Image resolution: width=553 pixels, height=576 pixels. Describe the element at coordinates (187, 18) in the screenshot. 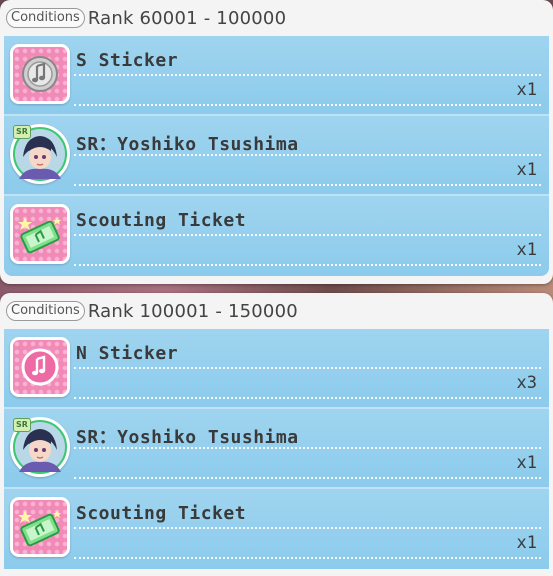

I see `rank-range-label: Rank 60001 - 100000` at that location.